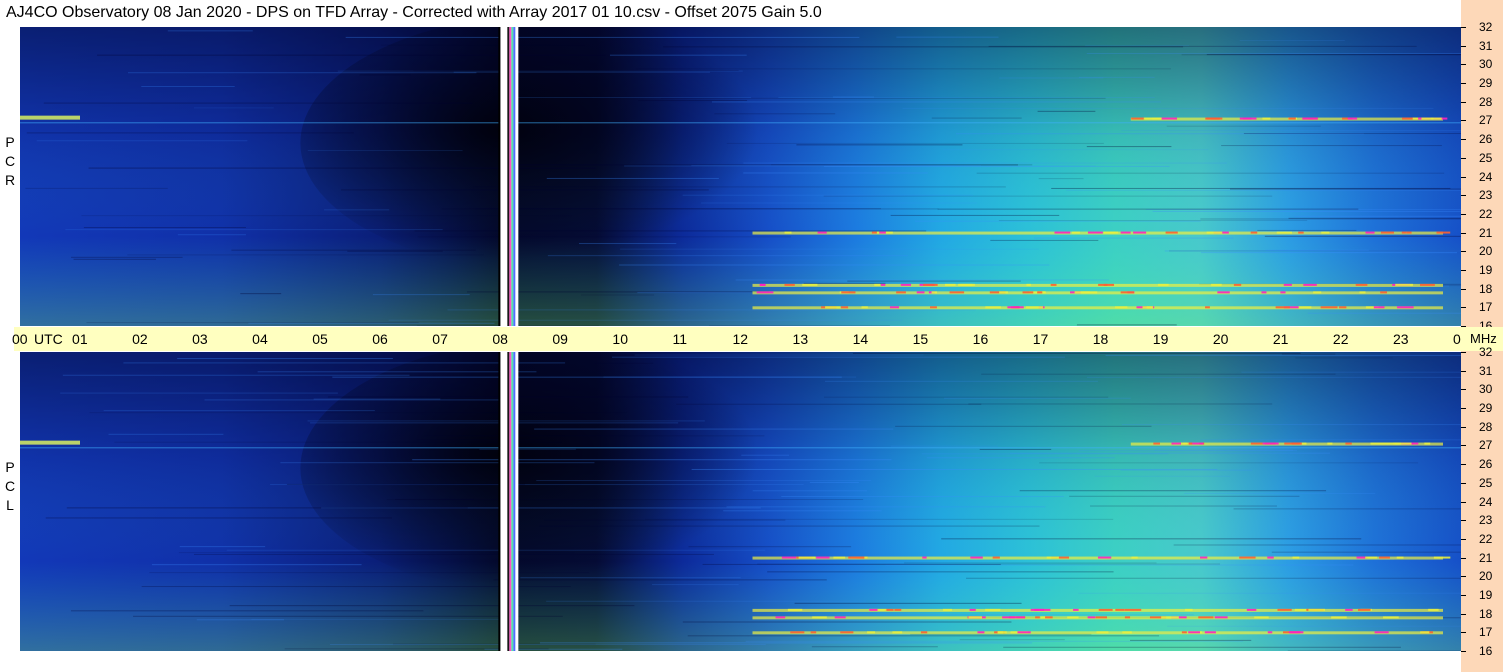 This screenshot has height=672, width=1503. Describe the element at coordinates (1486, 576) in the screenshot. I see `frequency-tick-label: 20` at that location.